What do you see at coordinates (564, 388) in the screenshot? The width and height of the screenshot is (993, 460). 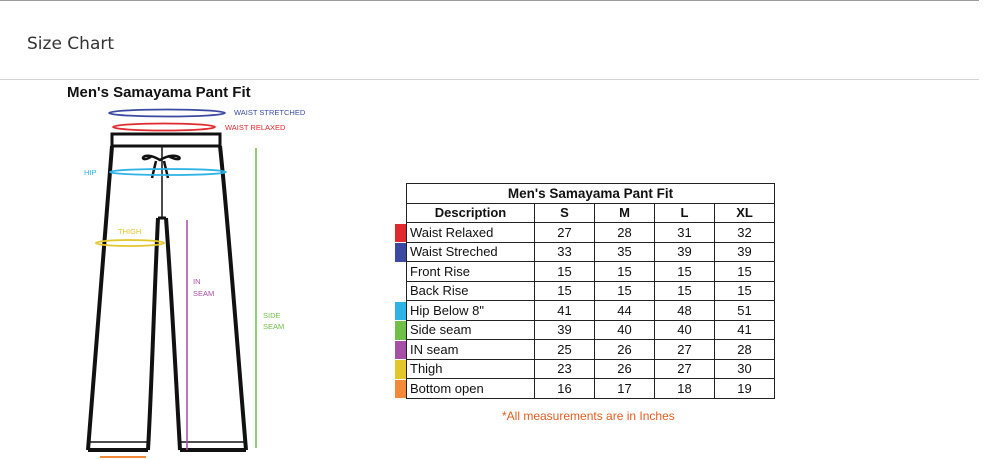 I see `cell-s: 16` at bounding box center [564, 388].